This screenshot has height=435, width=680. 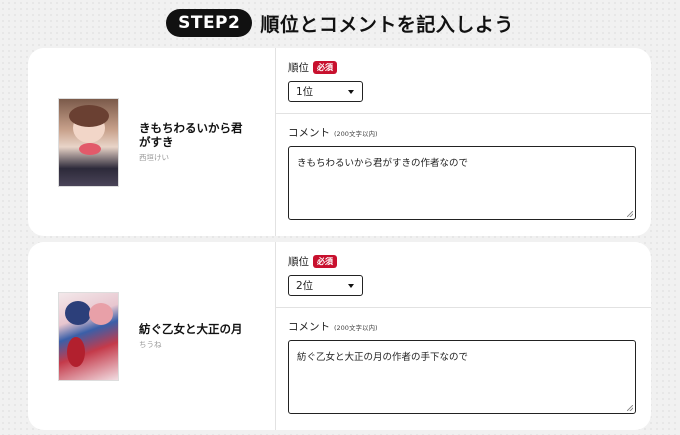 I want to click on comment-section: コメント (200文字以内) 紡ぐ乙女と大正の月の作者の手下なので, so click(x=463, y=361).